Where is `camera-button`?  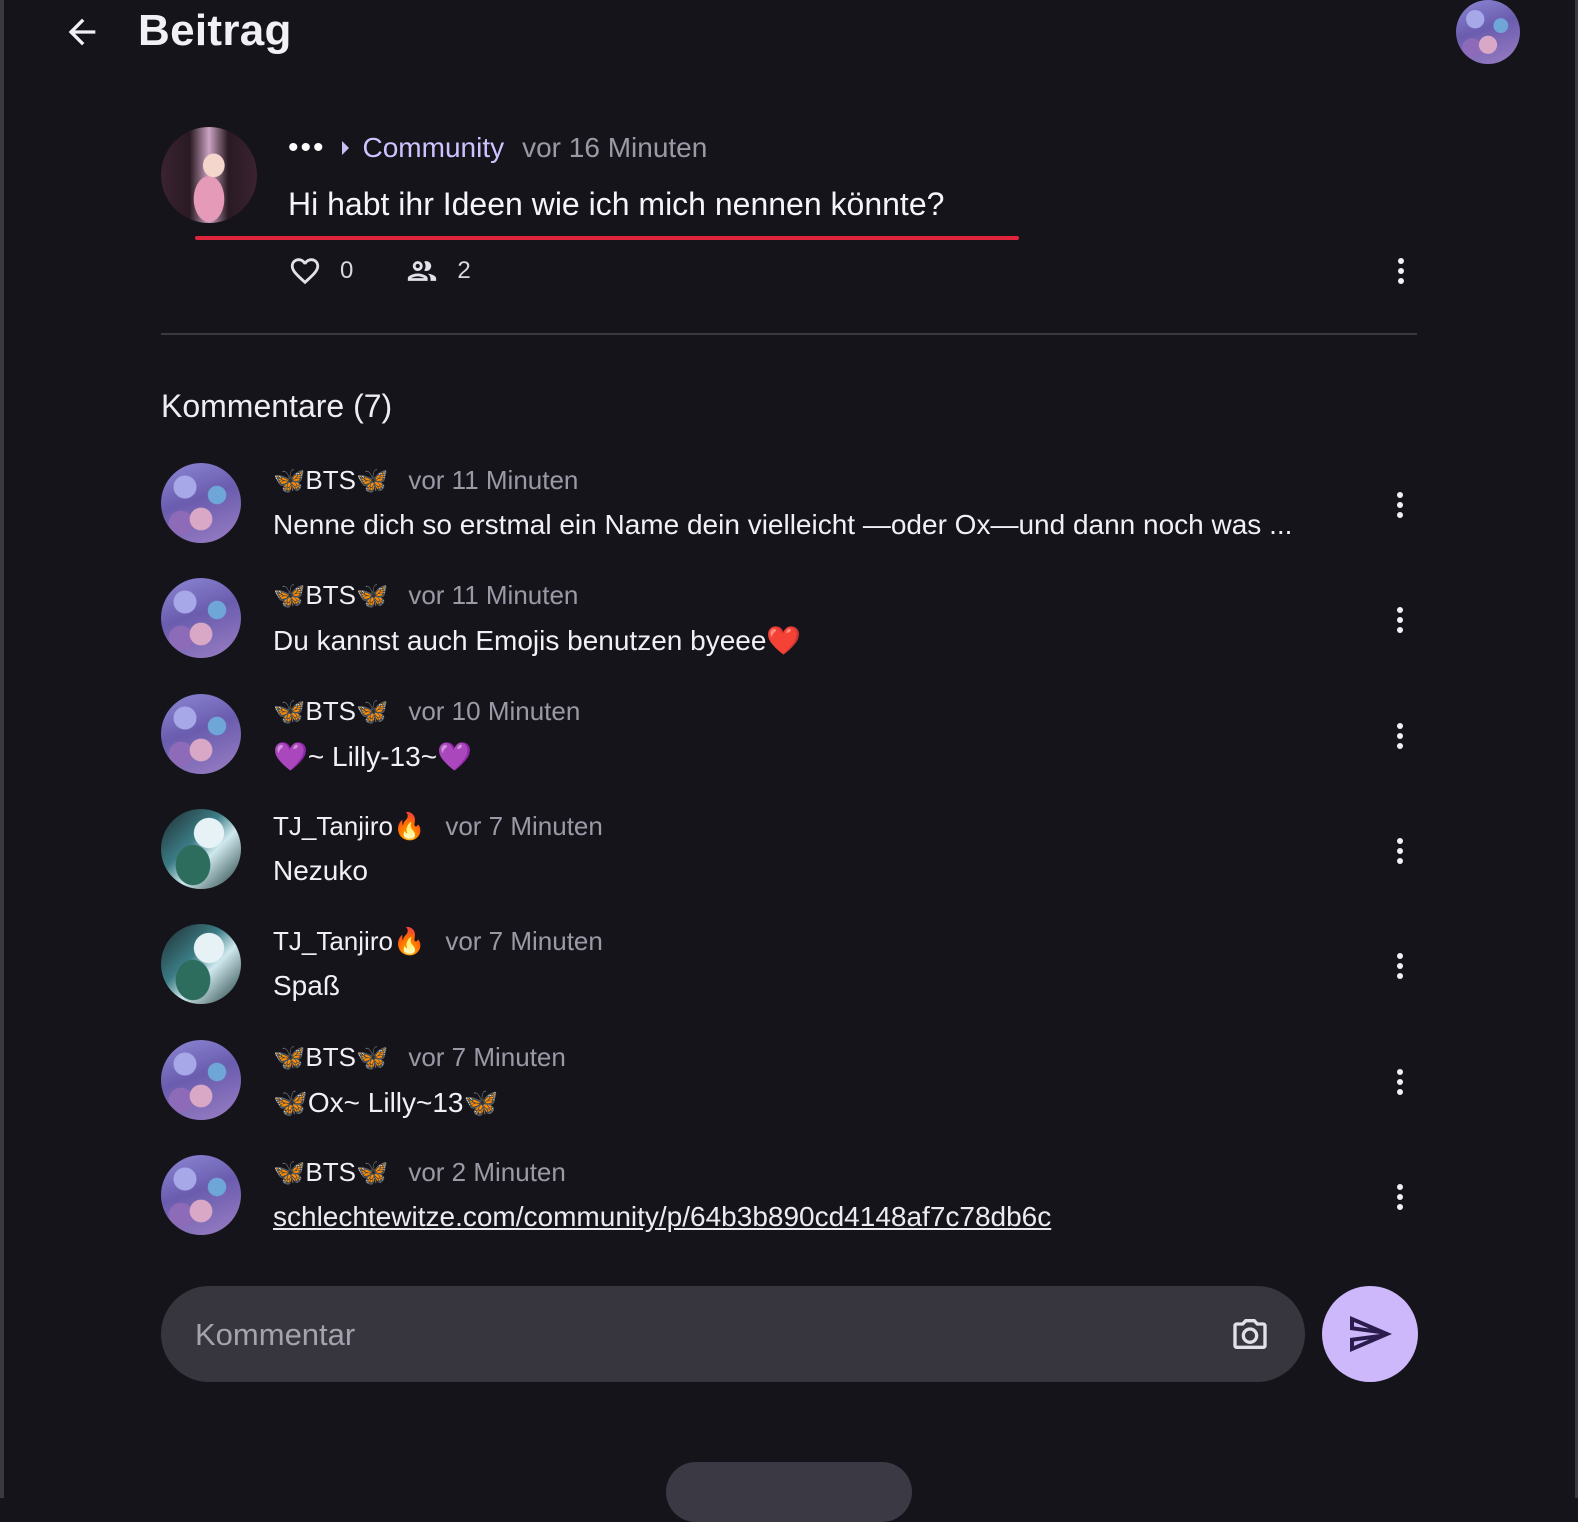
camera-button is located at coordinates (1250, 1334).